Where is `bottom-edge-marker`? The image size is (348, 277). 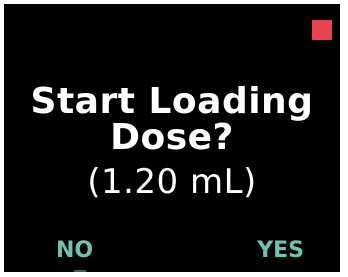 bottom-edge-marker is located at coordinates (80, 271).